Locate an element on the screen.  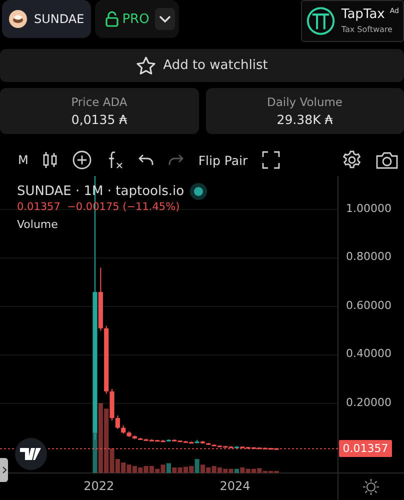
axis-label: 0.20000 is located at coordinates (369, 402).